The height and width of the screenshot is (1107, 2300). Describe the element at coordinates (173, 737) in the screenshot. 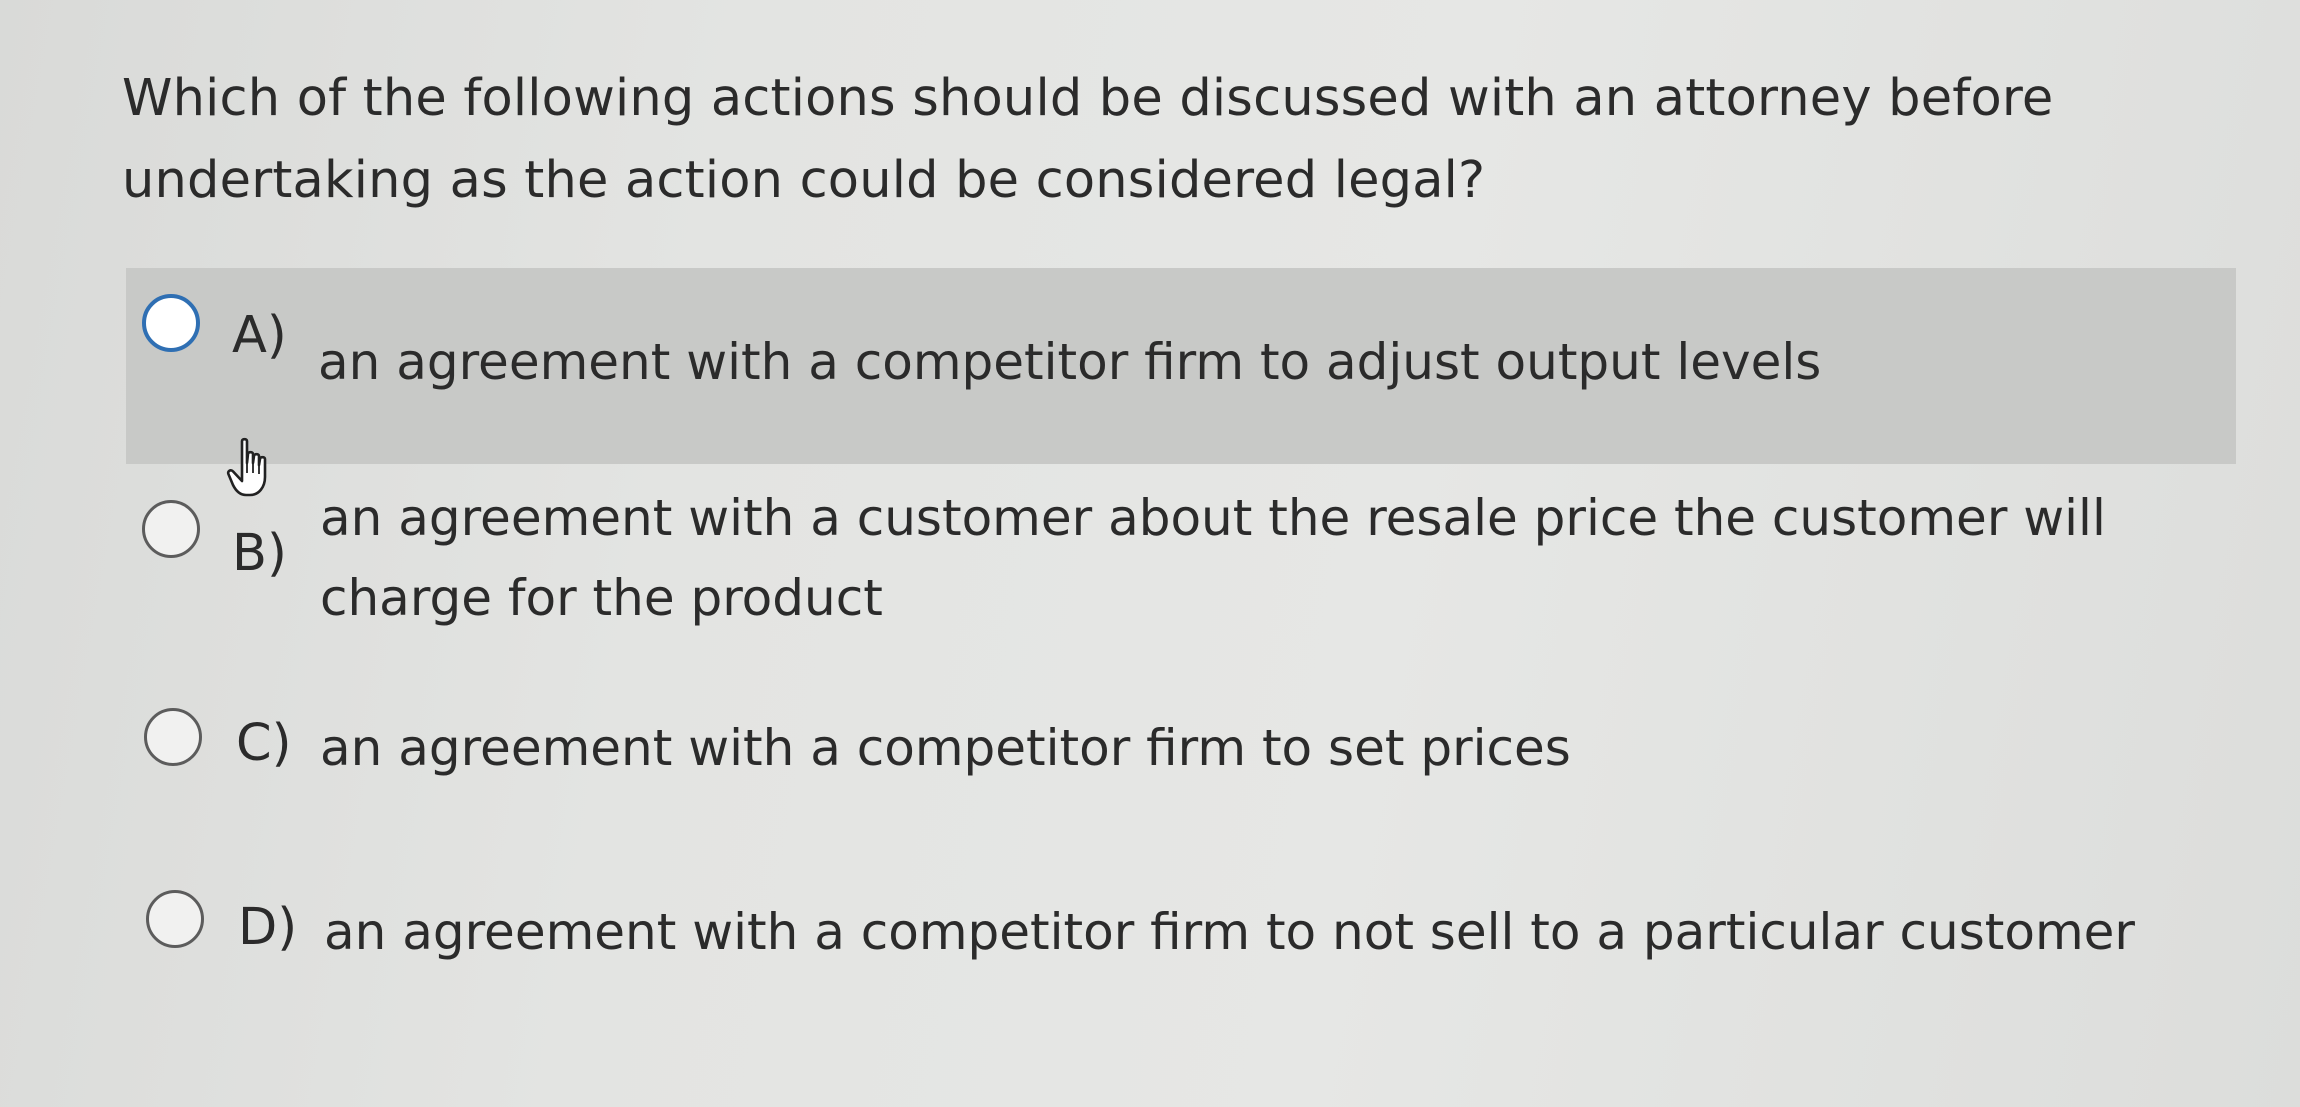

I see `radio-c` at that location.